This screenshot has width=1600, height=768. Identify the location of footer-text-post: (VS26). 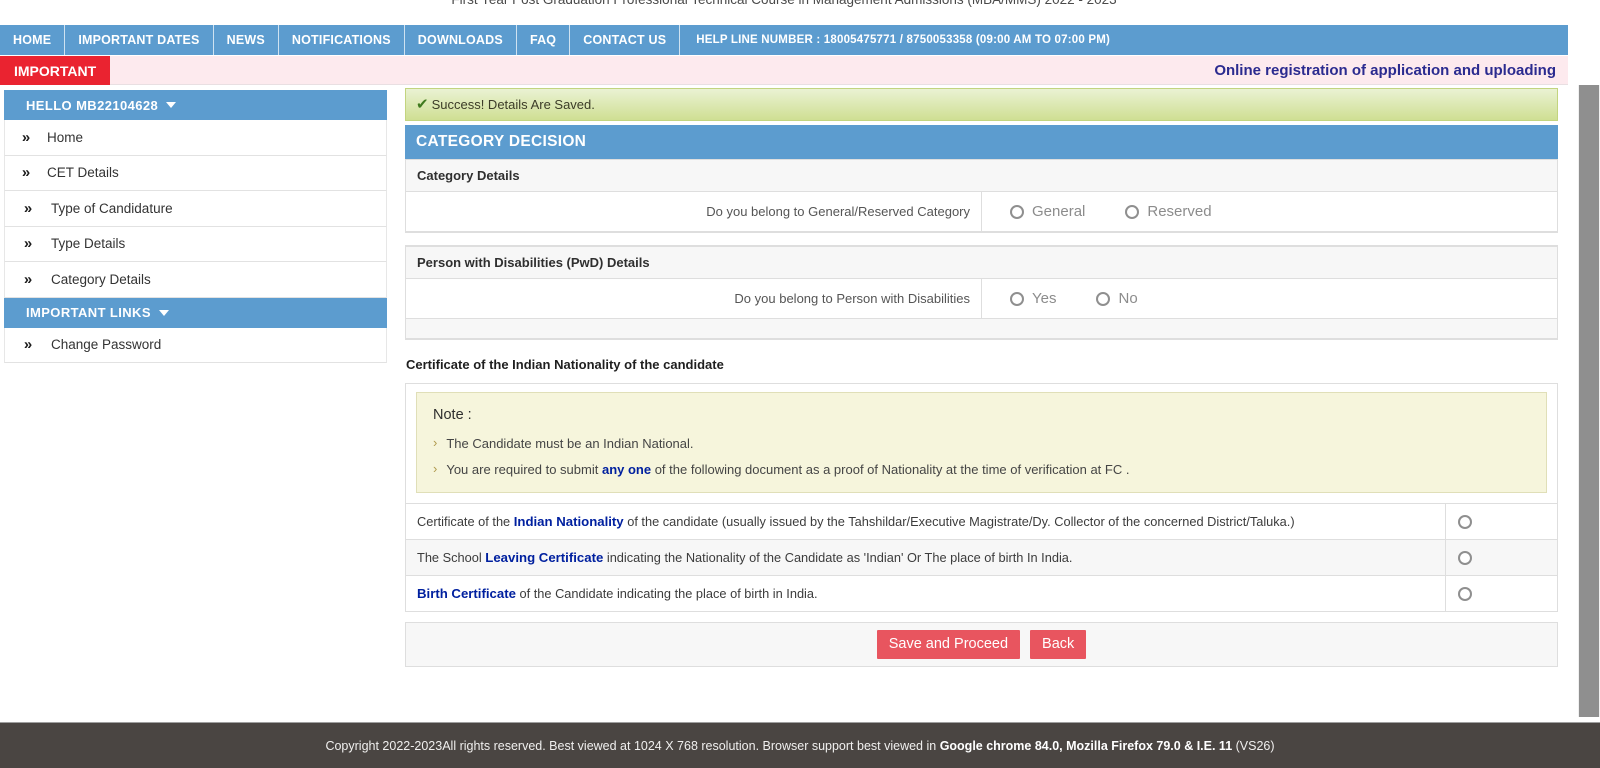
(1253, 745).